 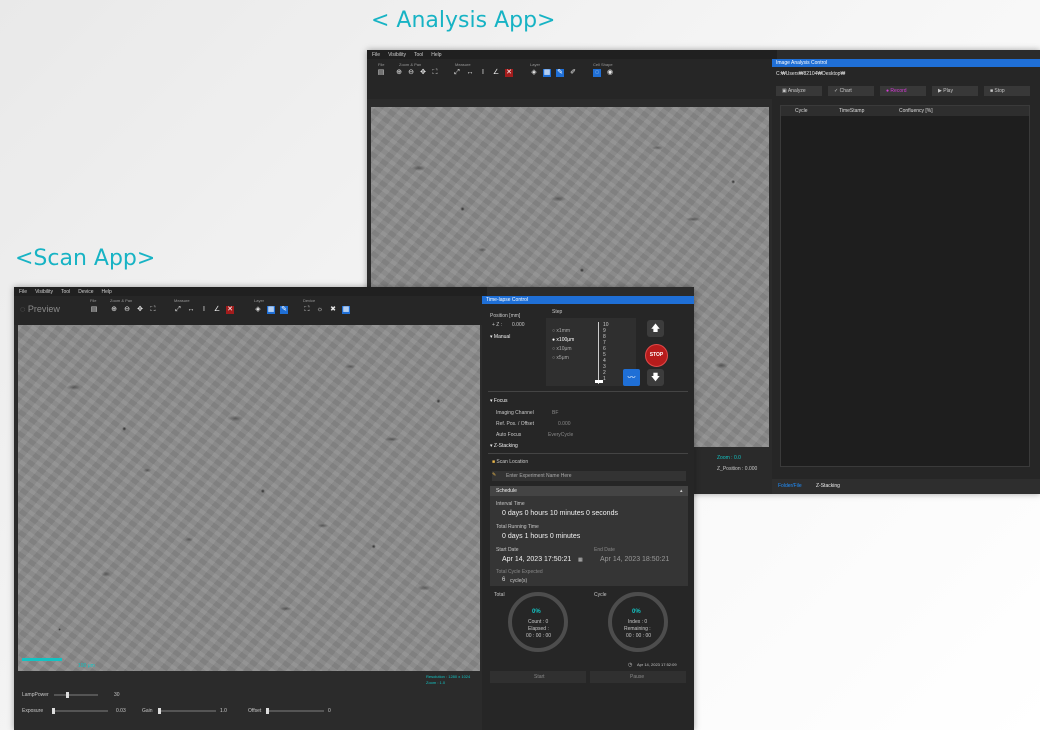 I want to click on col-timestamp: TimeStamp, so click(x=851, y=111).